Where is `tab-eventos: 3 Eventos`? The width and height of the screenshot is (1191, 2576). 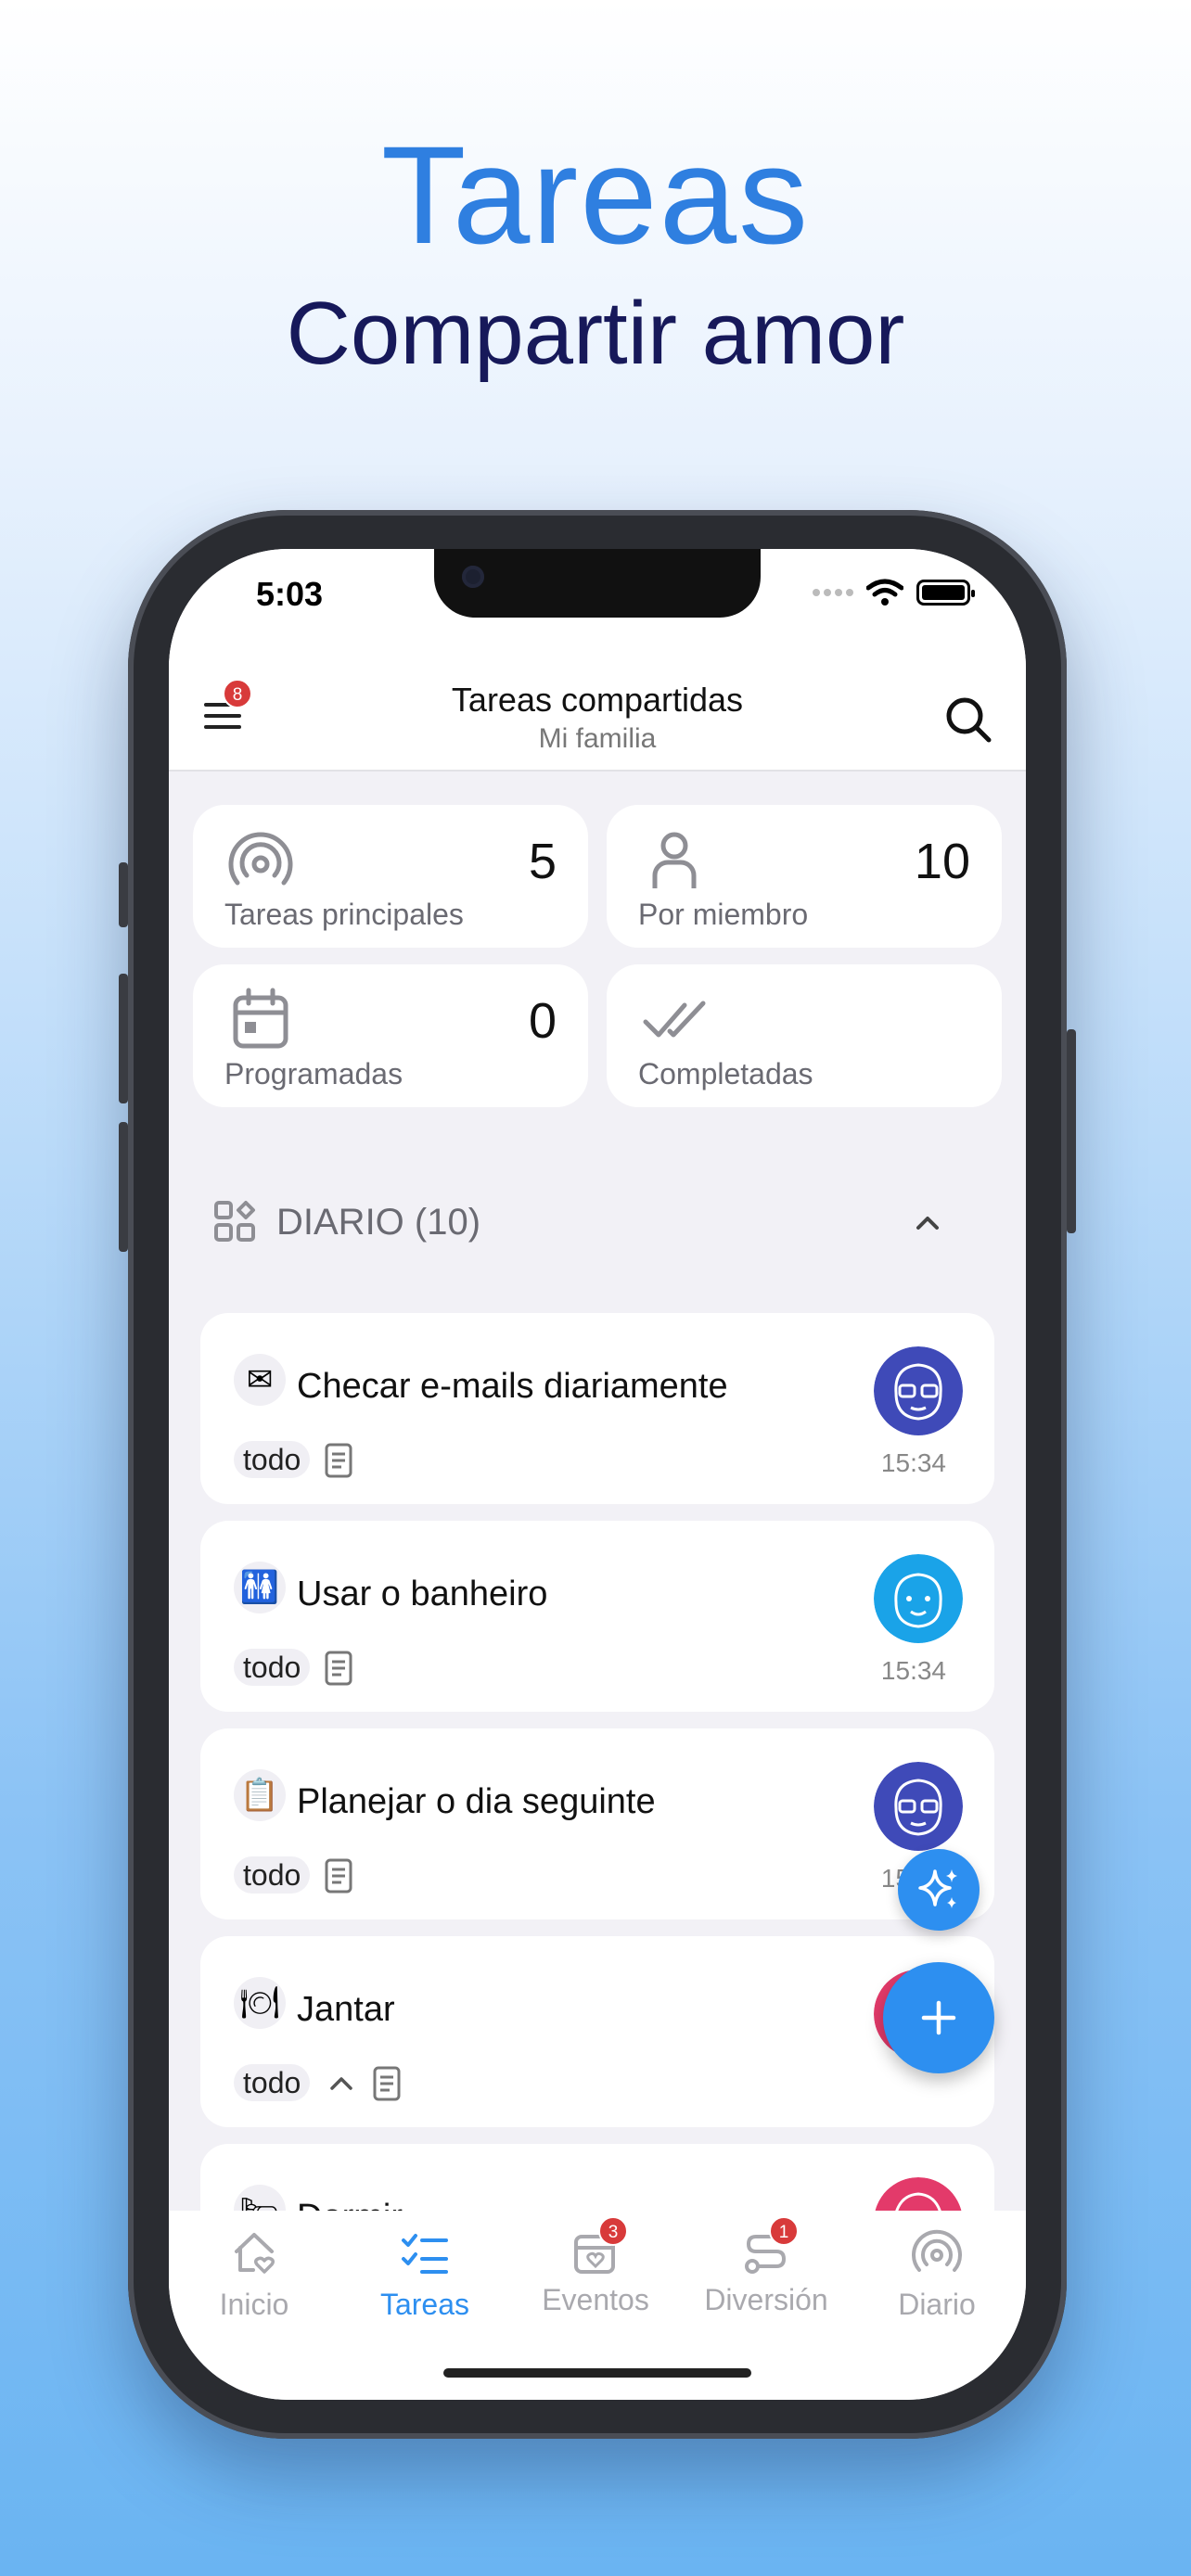
tab-eventos: 3 Eventos is located at coordinates (595, 2266).